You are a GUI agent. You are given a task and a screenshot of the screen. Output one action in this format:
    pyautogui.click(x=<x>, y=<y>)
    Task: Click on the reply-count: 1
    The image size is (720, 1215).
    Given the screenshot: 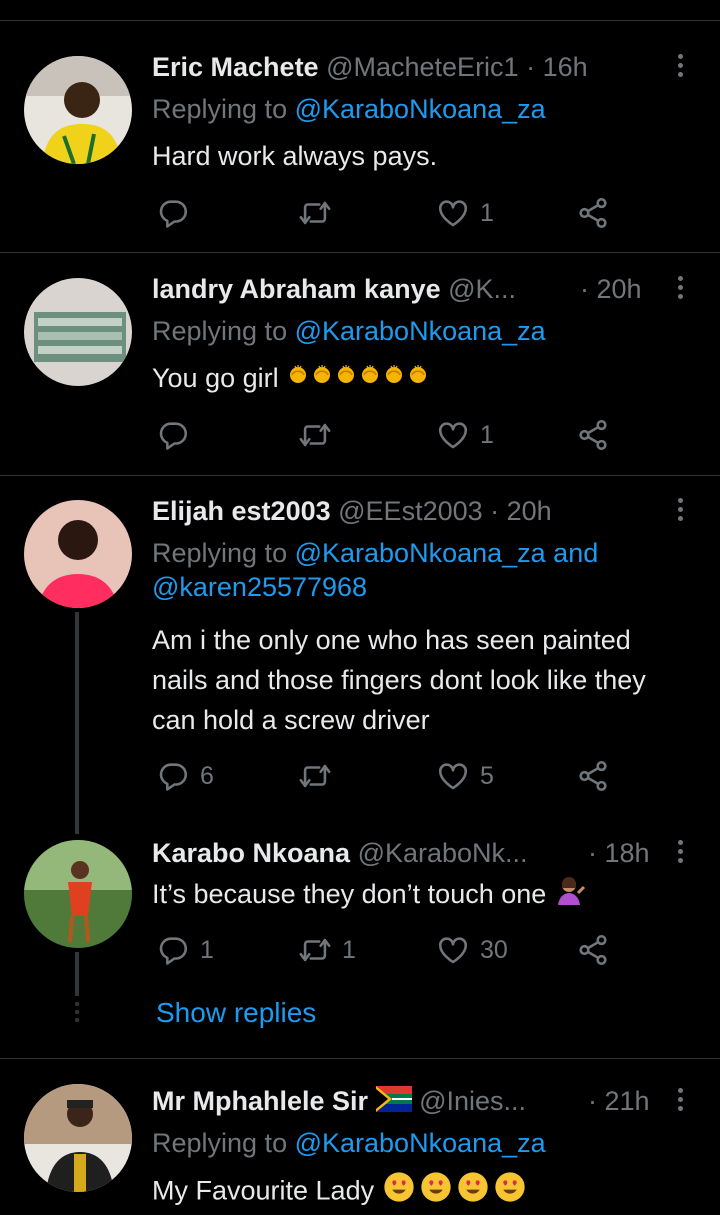 What is the action you would take?
    pyautogui.click(x=207, y=949)
    